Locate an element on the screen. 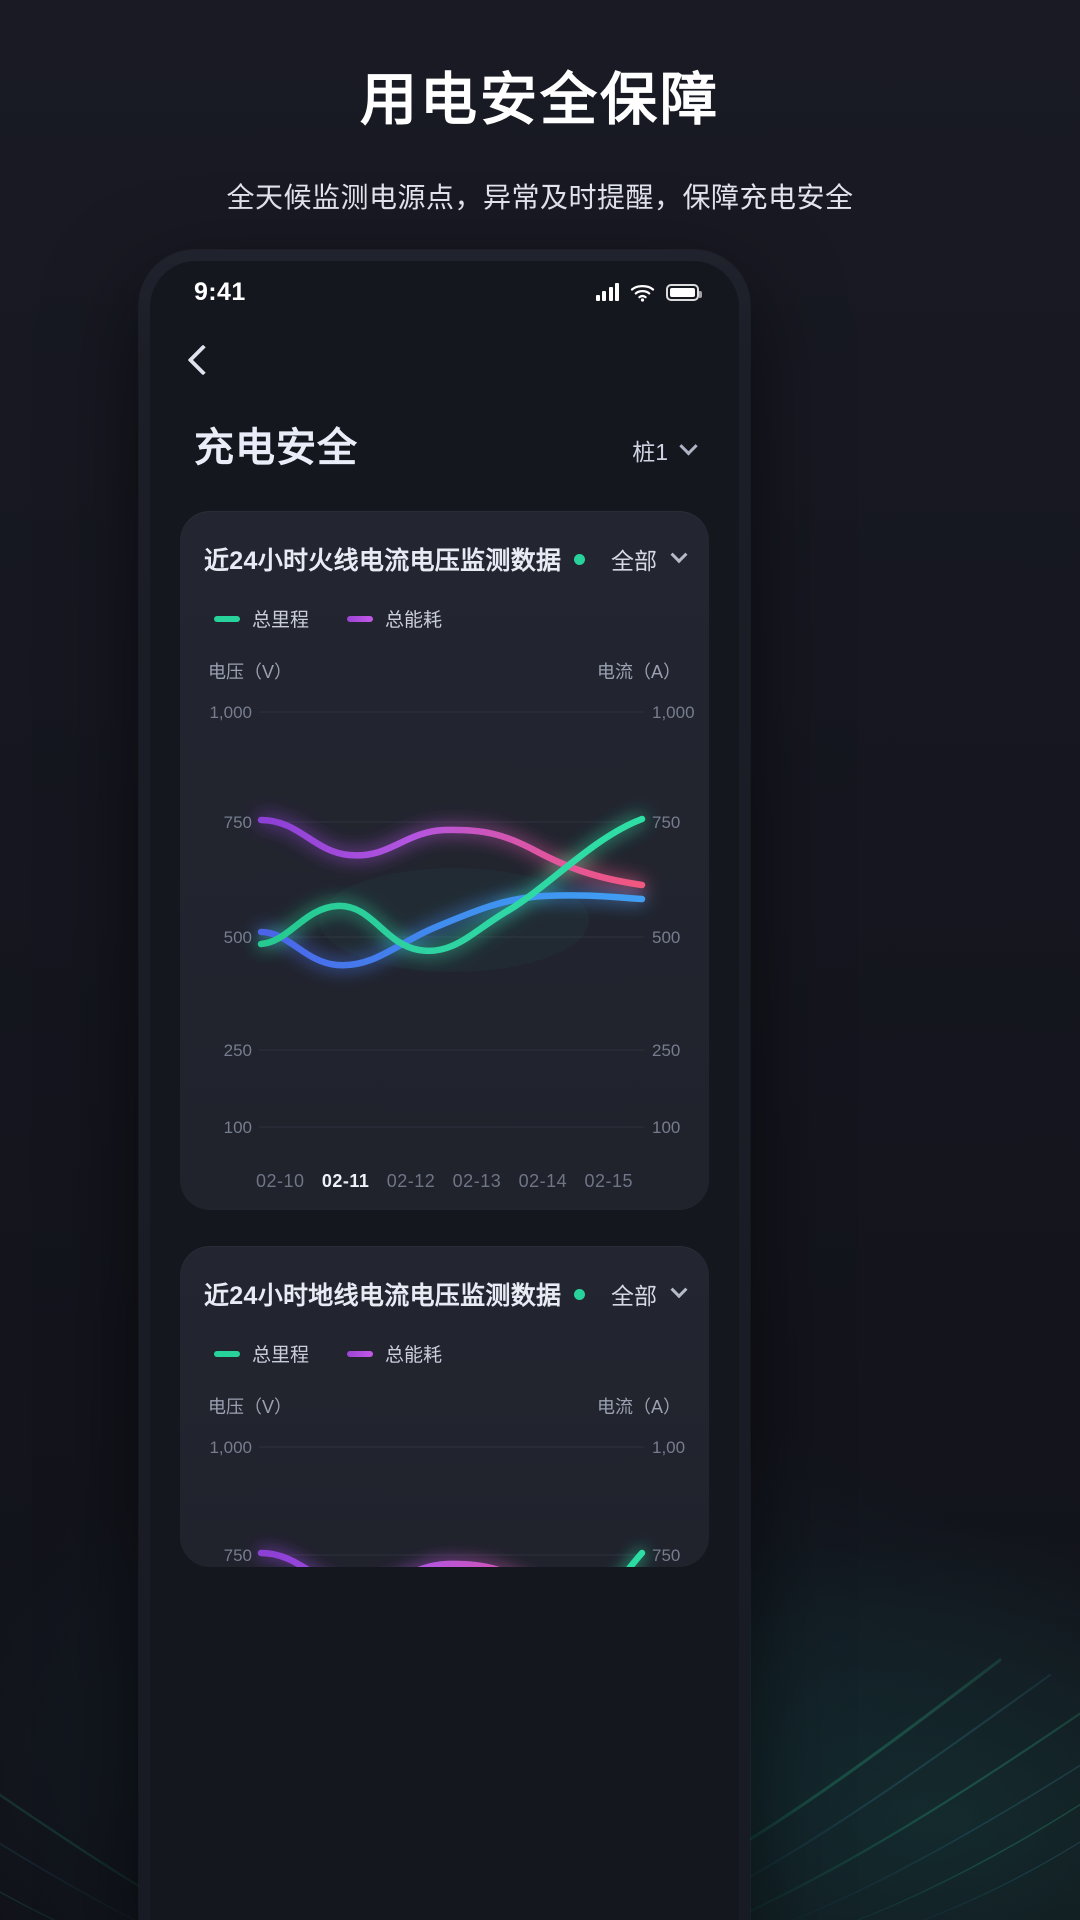 The height and width of the screenshot is (1920, 1080). x-tick: 02-12 is located at coordinates (411, 1181).